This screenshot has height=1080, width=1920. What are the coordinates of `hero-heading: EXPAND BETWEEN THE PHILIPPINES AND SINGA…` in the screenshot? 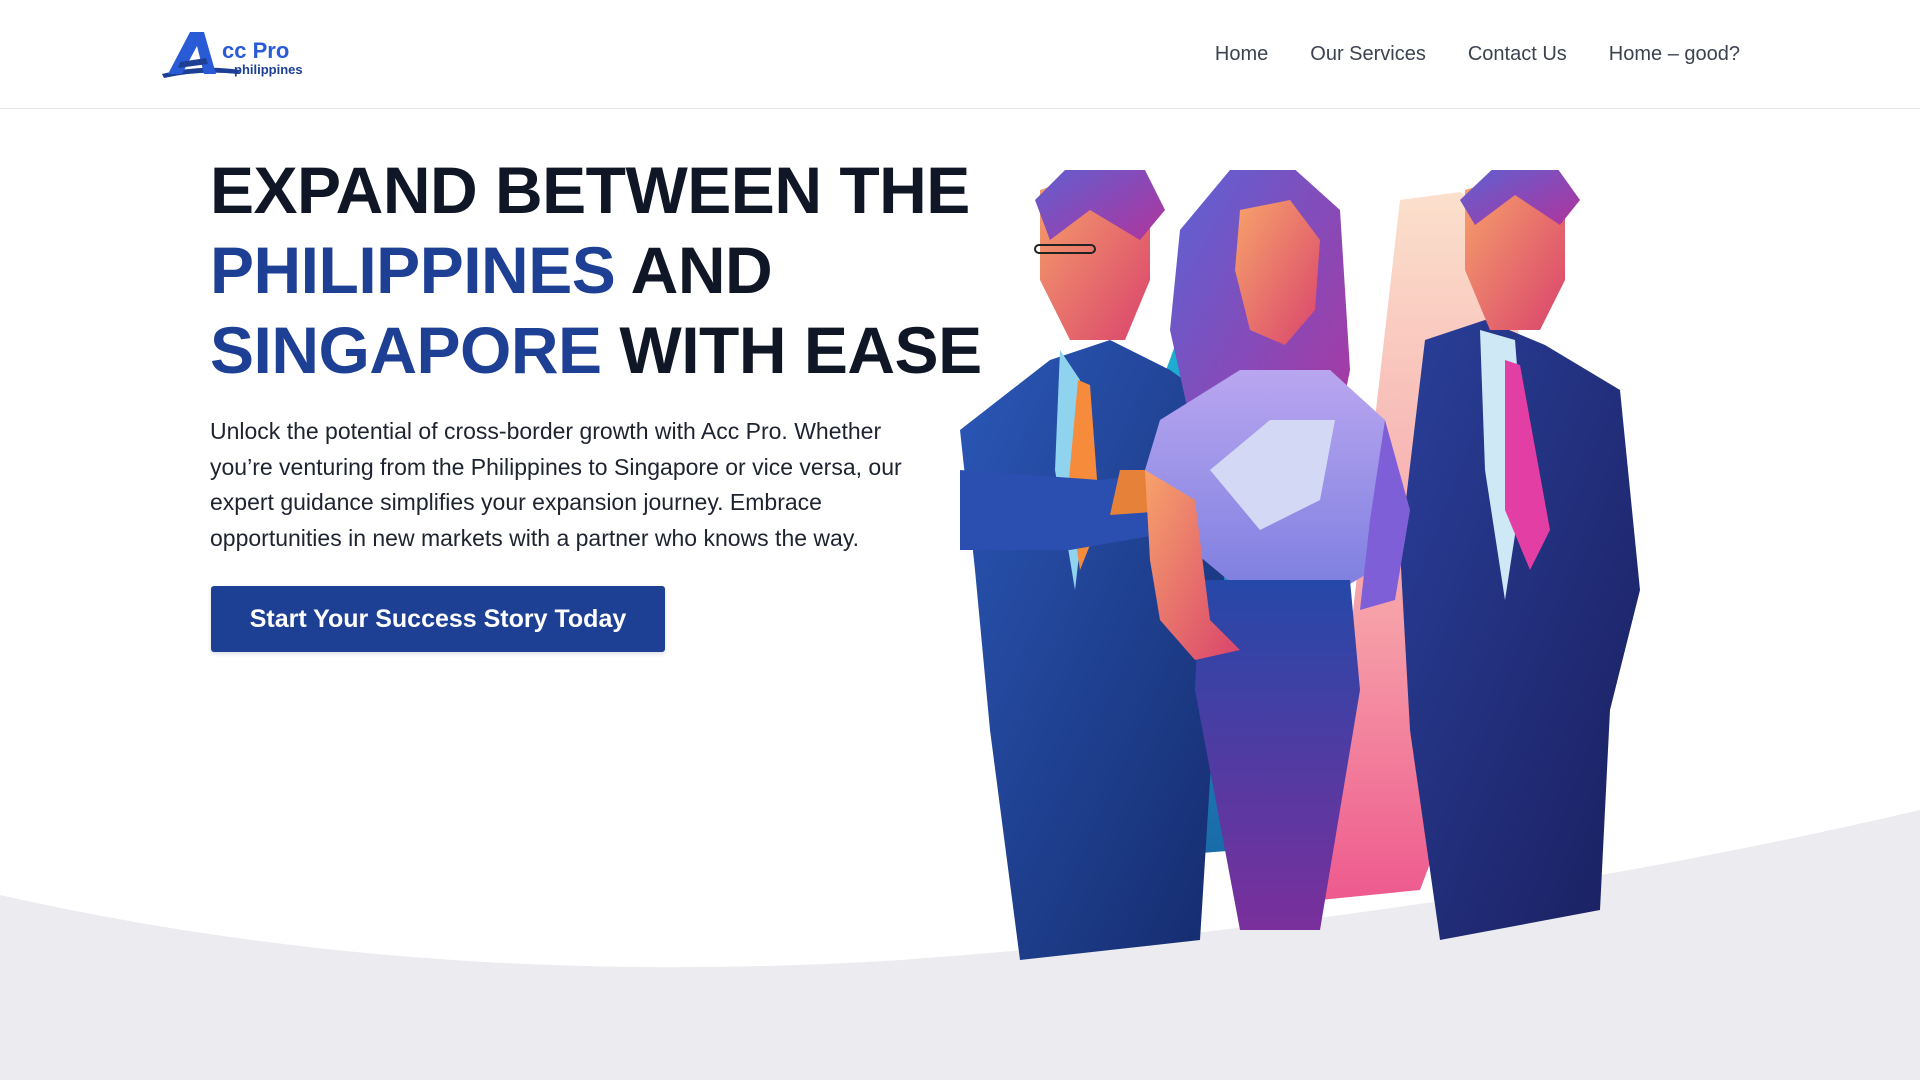 It's located at (596, 270).